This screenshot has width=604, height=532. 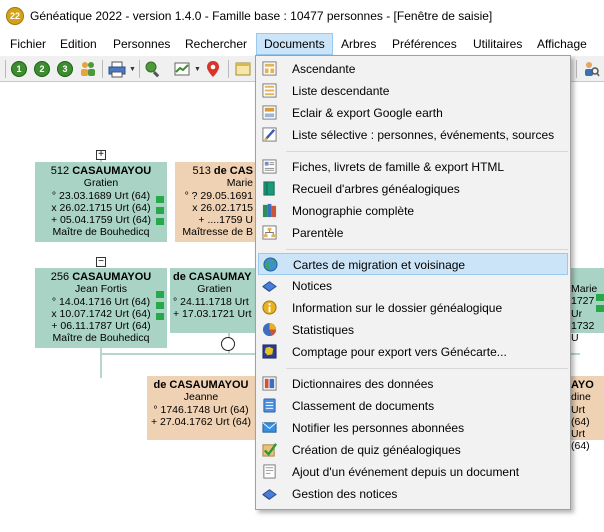 I want to click on search-person-button, so click(x=153, y=69).